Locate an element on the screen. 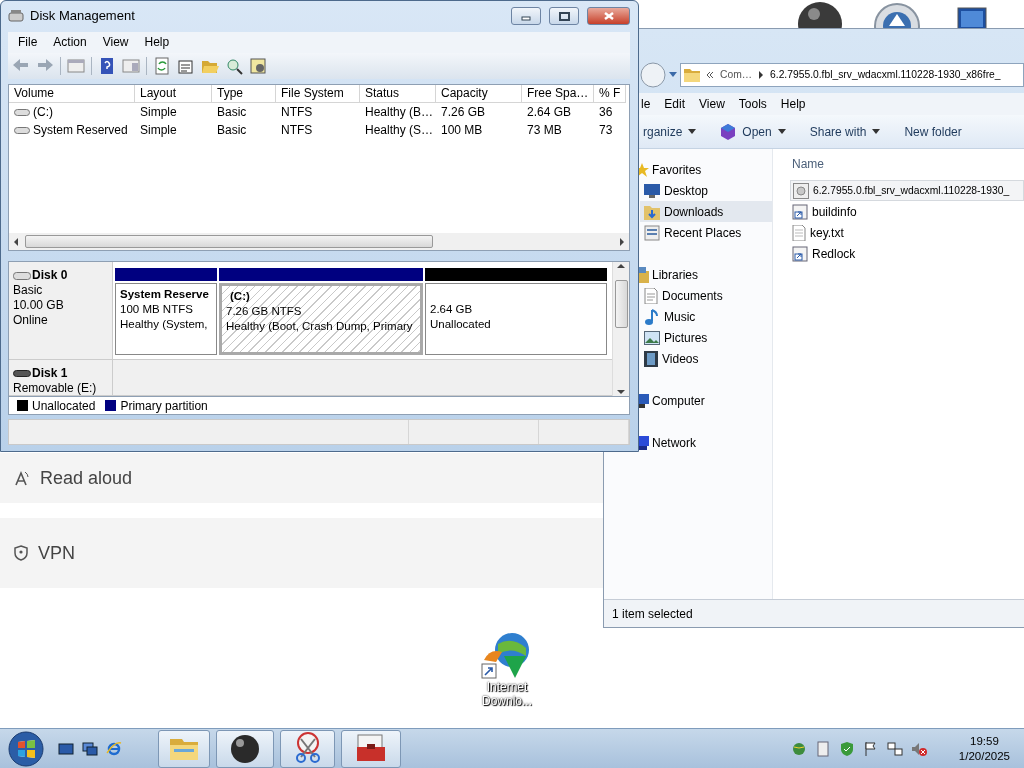  nav-item: Downloads is located at coordinates (706, 211).